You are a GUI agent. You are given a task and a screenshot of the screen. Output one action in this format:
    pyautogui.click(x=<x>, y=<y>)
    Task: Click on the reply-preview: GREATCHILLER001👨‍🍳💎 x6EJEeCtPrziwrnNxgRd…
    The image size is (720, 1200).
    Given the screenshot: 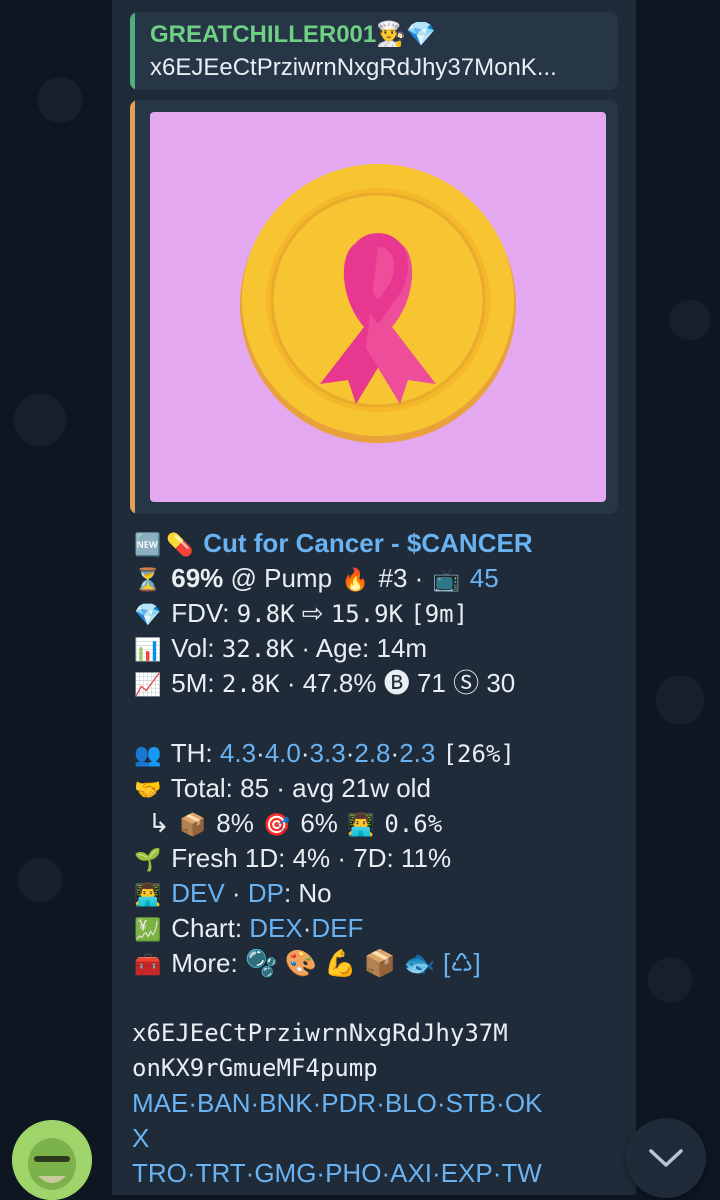 What is the action you would take?
    pyautogui.click(x=374, y=51)
    